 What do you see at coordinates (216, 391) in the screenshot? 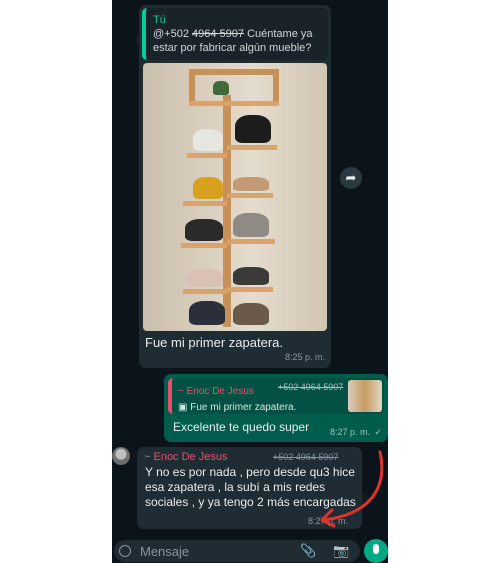
I see `quoted-author: ~ Enoc De Jesus` at bounding box center [216, 391].